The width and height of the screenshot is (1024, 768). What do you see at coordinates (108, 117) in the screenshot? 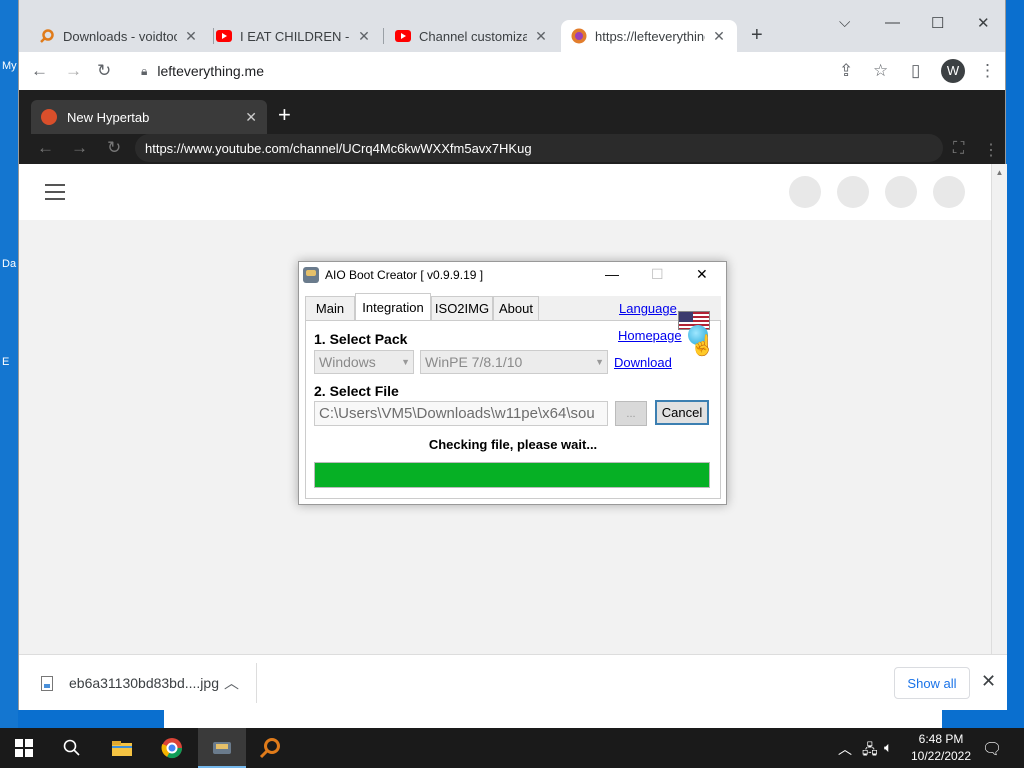
I see `hypertab-tab-title: New Hypertab` at bounding box center [108, 117].